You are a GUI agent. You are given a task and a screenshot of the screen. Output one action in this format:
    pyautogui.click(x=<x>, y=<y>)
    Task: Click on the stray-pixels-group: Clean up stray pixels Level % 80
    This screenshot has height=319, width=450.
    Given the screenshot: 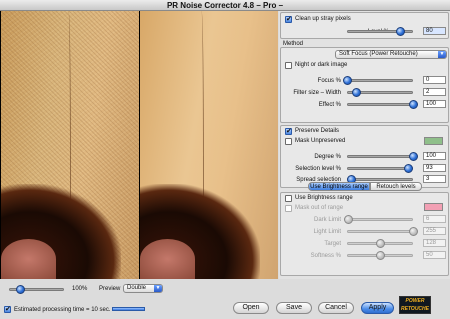 What is the action you would take?
    pyautogui.click(x=364, y=25)
    